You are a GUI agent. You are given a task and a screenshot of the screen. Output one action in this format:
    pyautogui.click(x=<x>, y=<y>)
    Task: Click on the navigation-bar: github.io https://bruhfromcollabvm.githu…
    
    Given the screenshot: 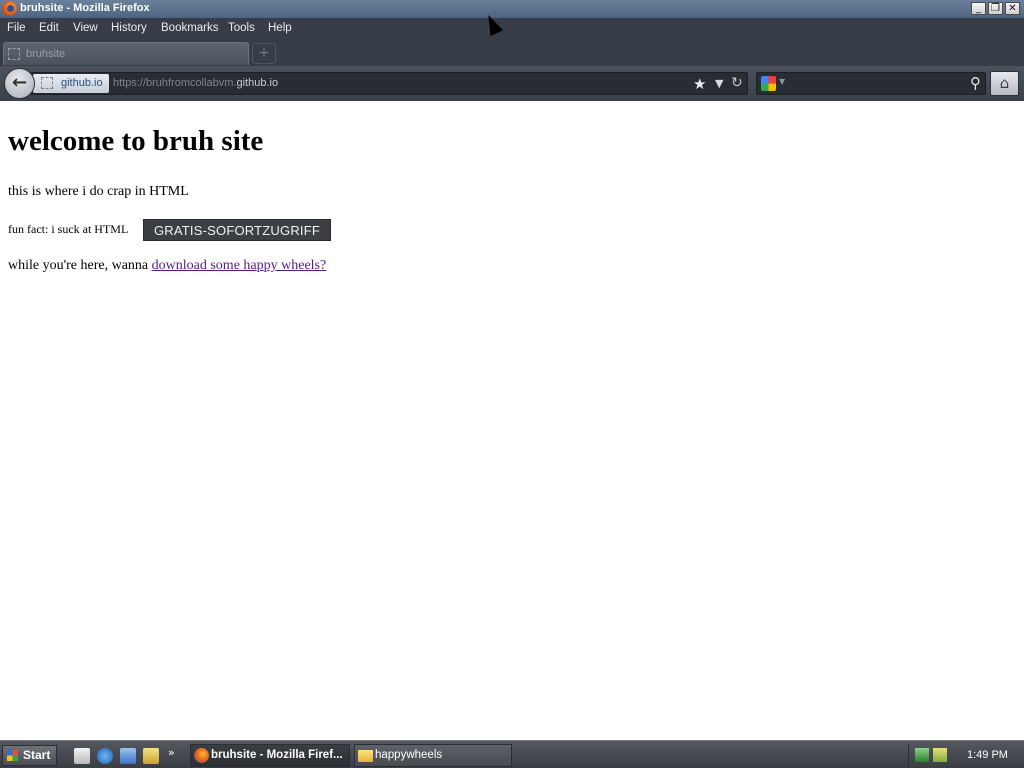 What is the action you would take?
    pyautogui.click(x=512, y=83)
    